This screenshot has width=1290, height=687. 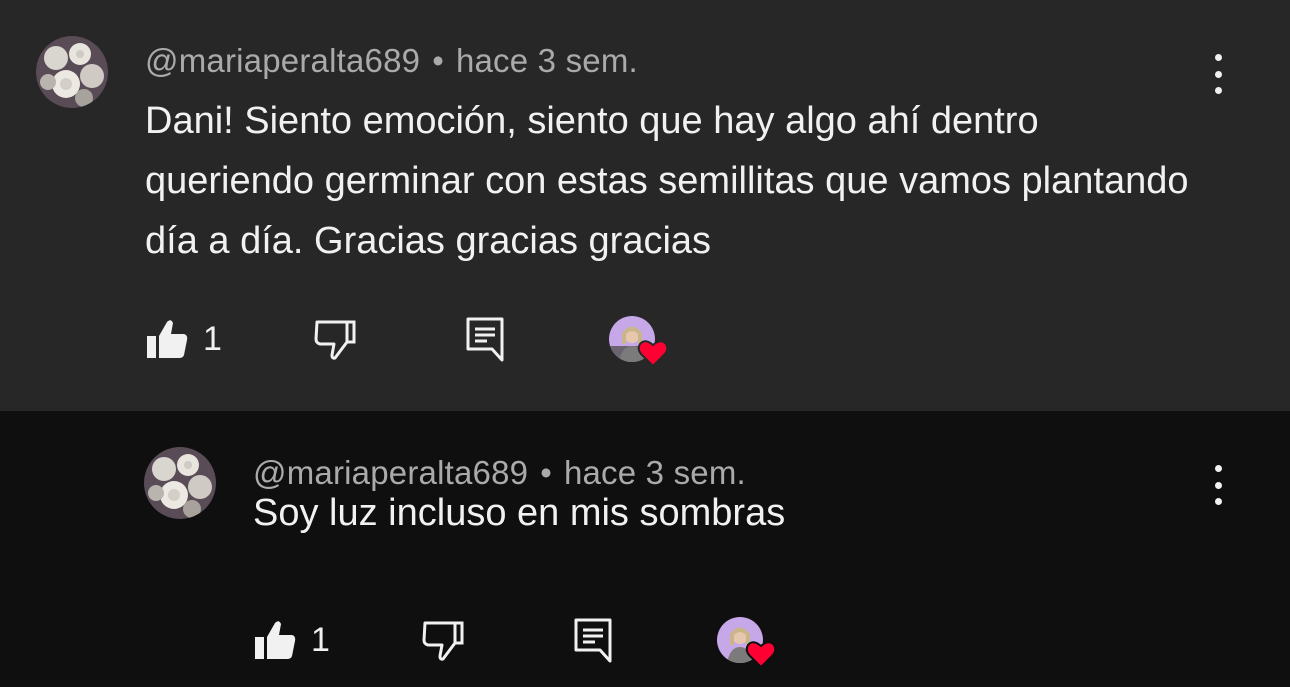 I want to click on author-handle: @mariaperalta689, so click(x=282, y=60).